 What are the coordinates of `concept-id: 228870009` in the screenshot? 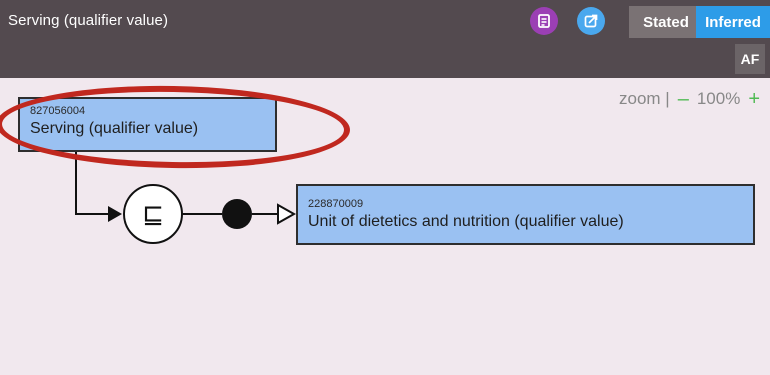 It's located at (336, 204).